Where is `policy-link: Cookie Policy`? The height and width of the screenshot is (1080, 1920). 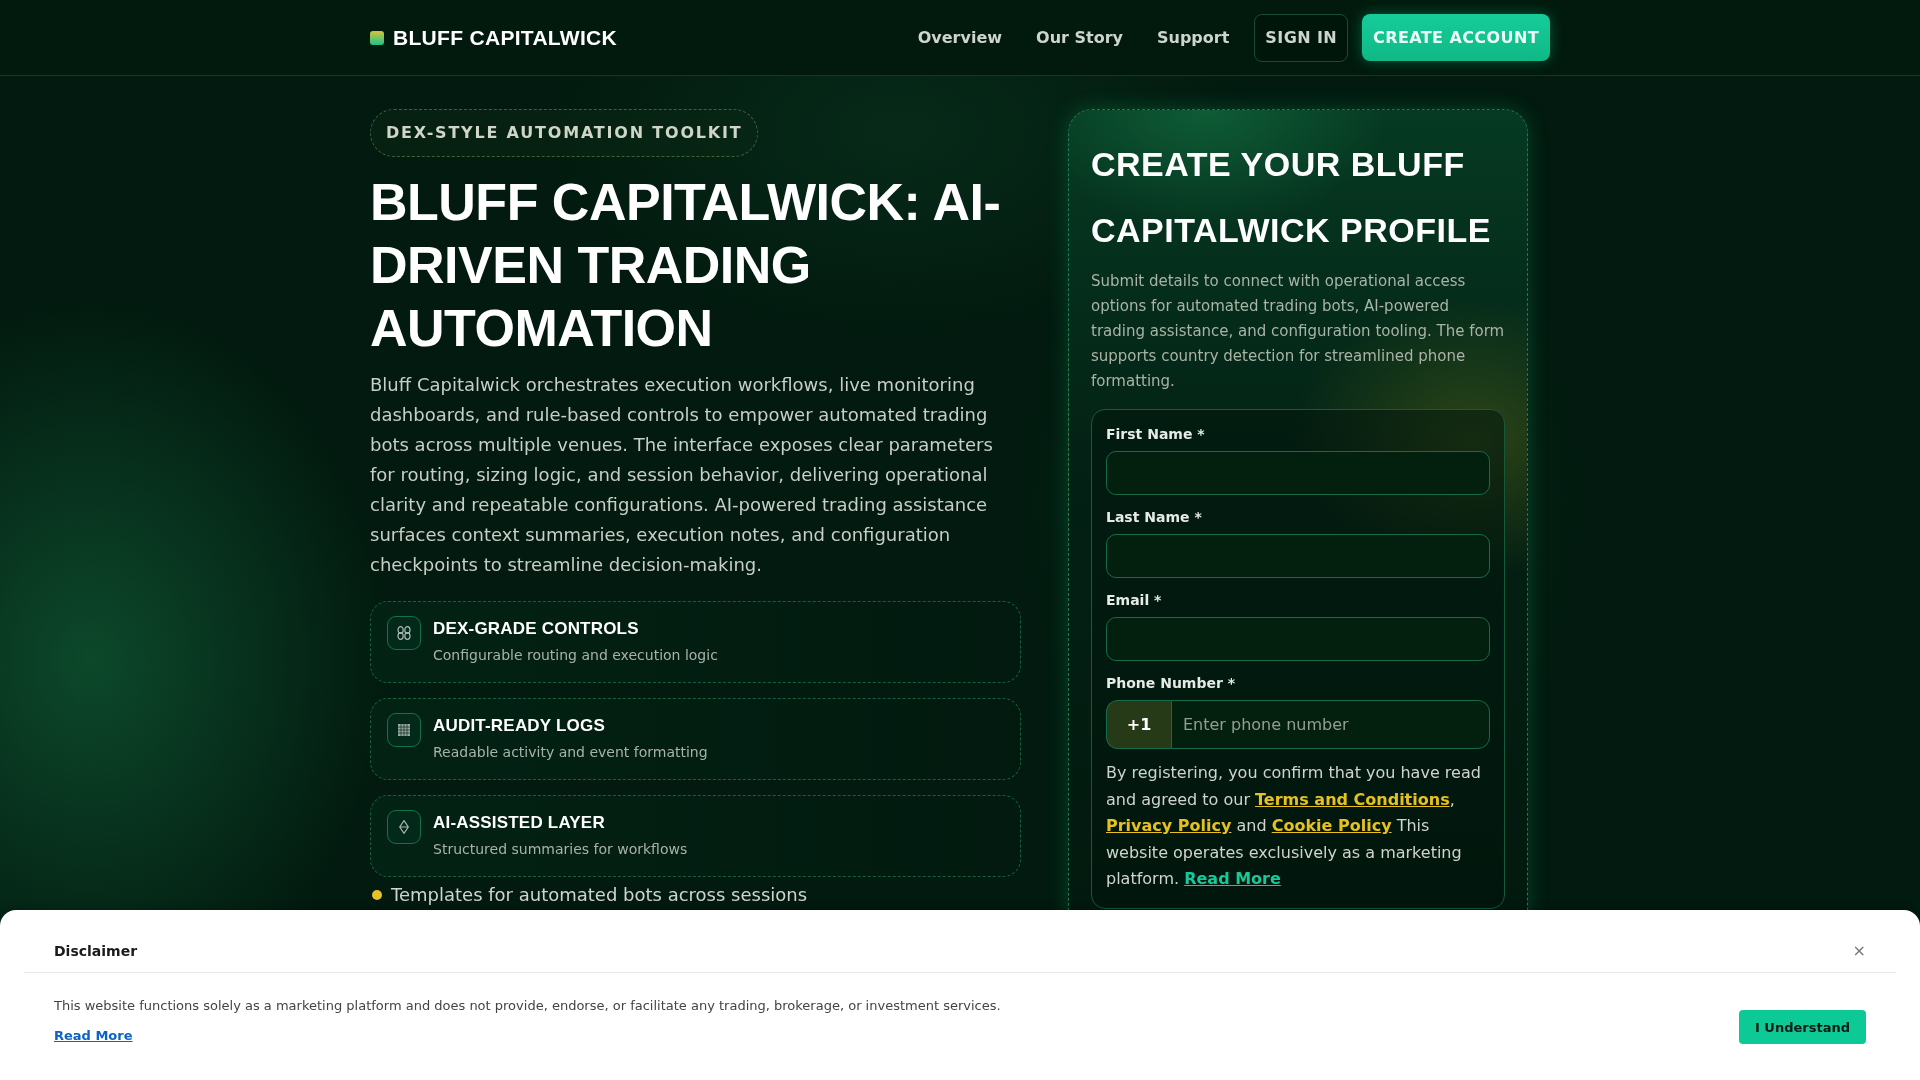 policy-link: Cookie Policy is located at coordinates (1331, 825).